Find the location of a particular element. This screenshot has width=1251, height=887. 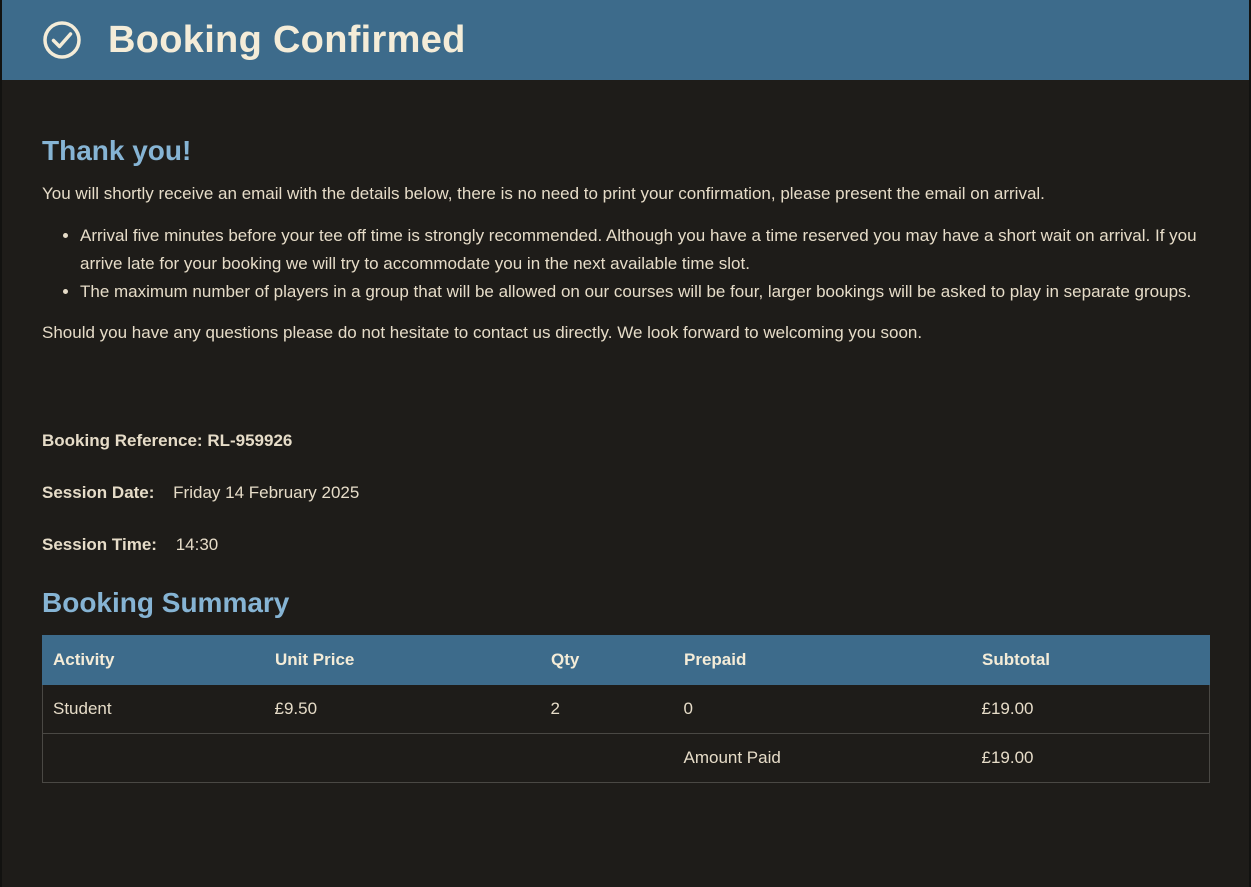

amount-paid-row: Amount Paid £19.00 is located at coordinates (626, 758).